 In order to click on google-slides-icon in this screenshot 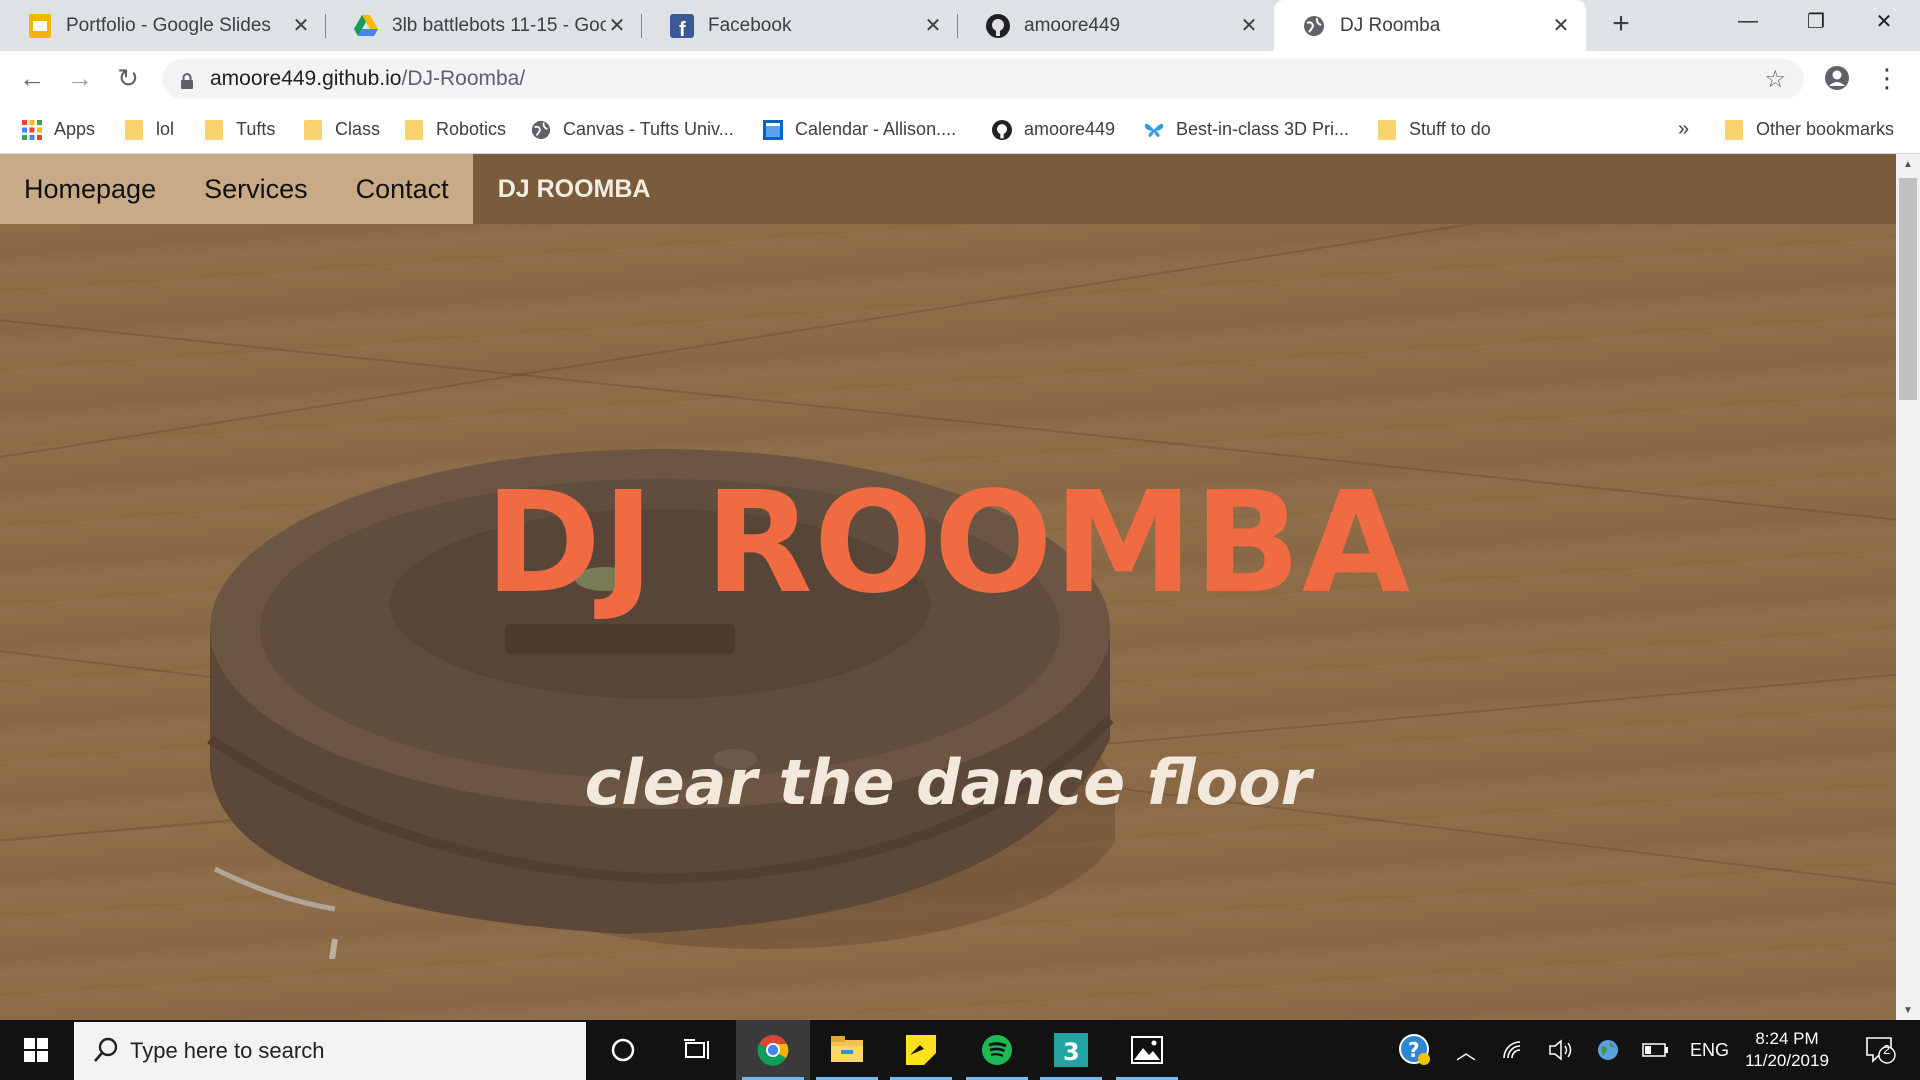, I will do `click(40, 25)`.